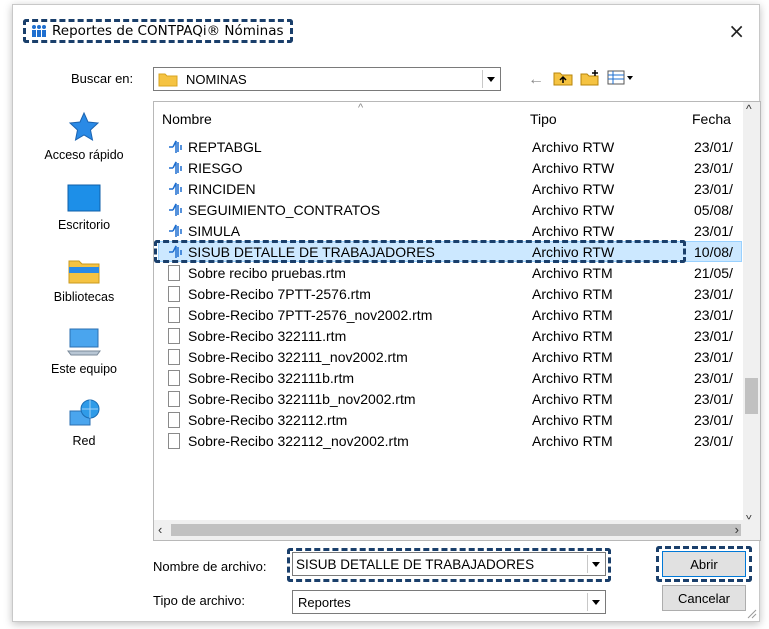 Image resolution: width=769 pixels, height=629 pixels. Describe the element at coordinates (84, 278) in the screenshot. I see `nav-libraries: Bibliotecas` at that location.